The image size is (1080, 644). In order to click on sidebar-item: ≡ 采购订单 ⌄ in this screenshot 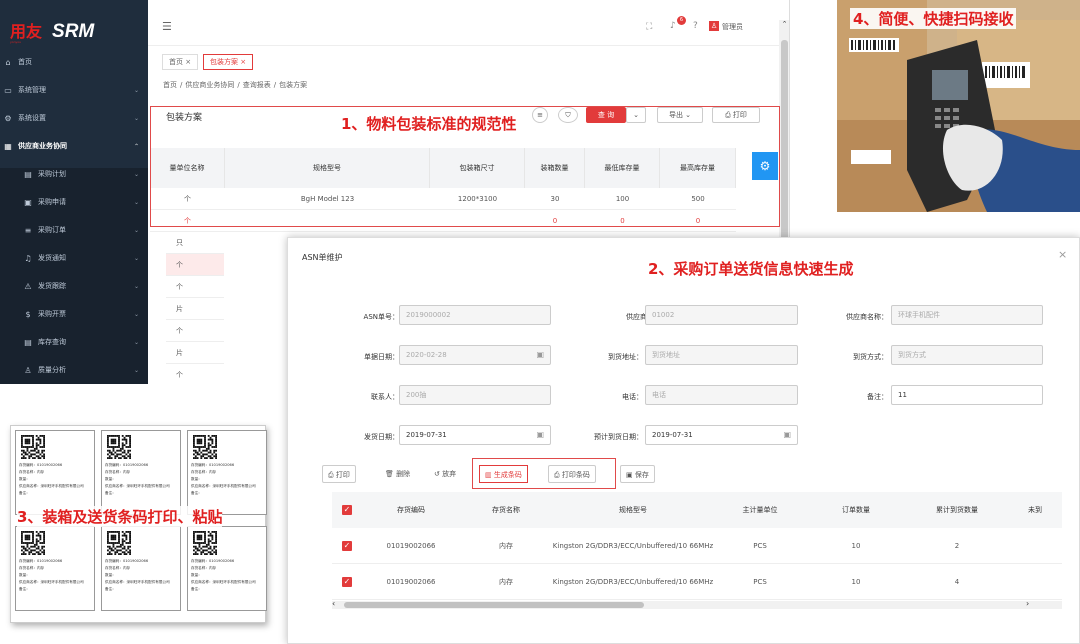, I will do `click(74, 230)`.